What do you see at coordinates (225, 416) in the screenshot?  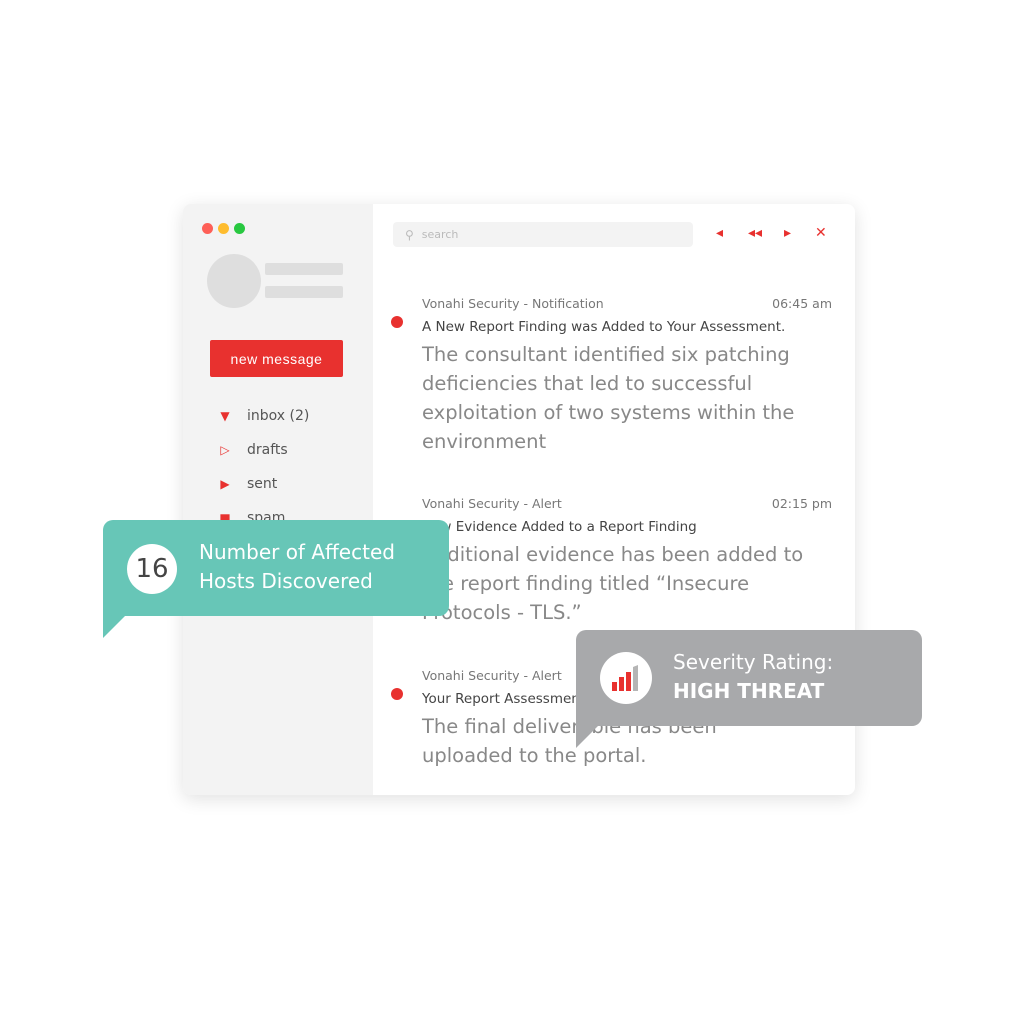 I see `triangle-down-icon: ▼` at bounding box center [225, 416].